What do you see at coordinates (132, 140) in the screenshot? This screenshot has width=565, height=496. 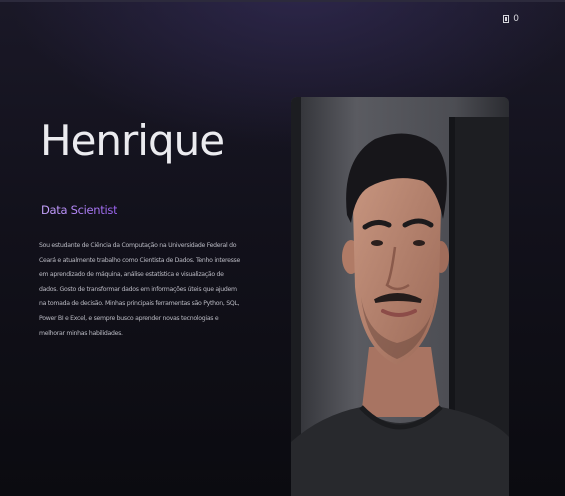 I see `hero-name: Henrique` at bounding box center [132, 140].